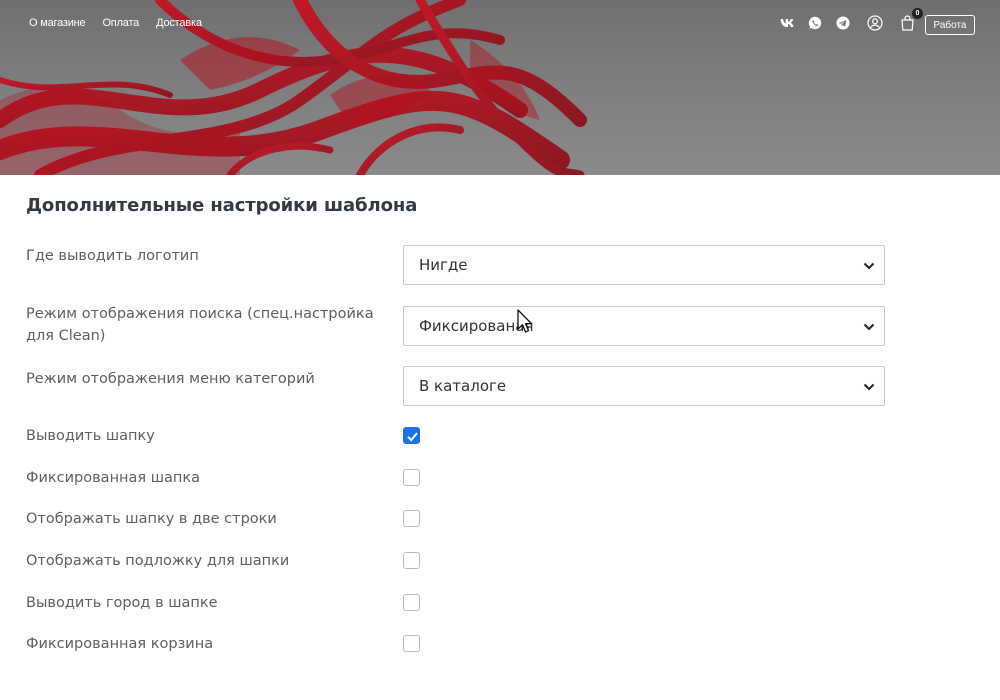 The image size is (1000, 700). I want to click on setting-label: Фиксированная корзина, so click(120, 644).